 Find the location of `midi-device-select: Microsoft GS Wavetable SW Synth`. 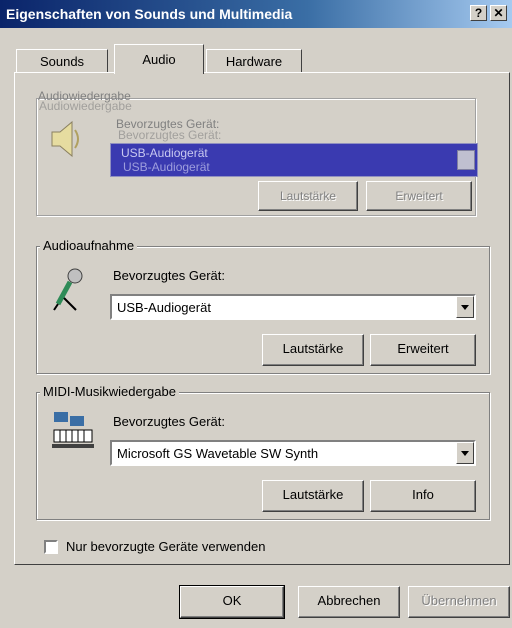

midi-device-select: Microsoft GS Wavetable SW Synth is located at coordinates (293, 453).